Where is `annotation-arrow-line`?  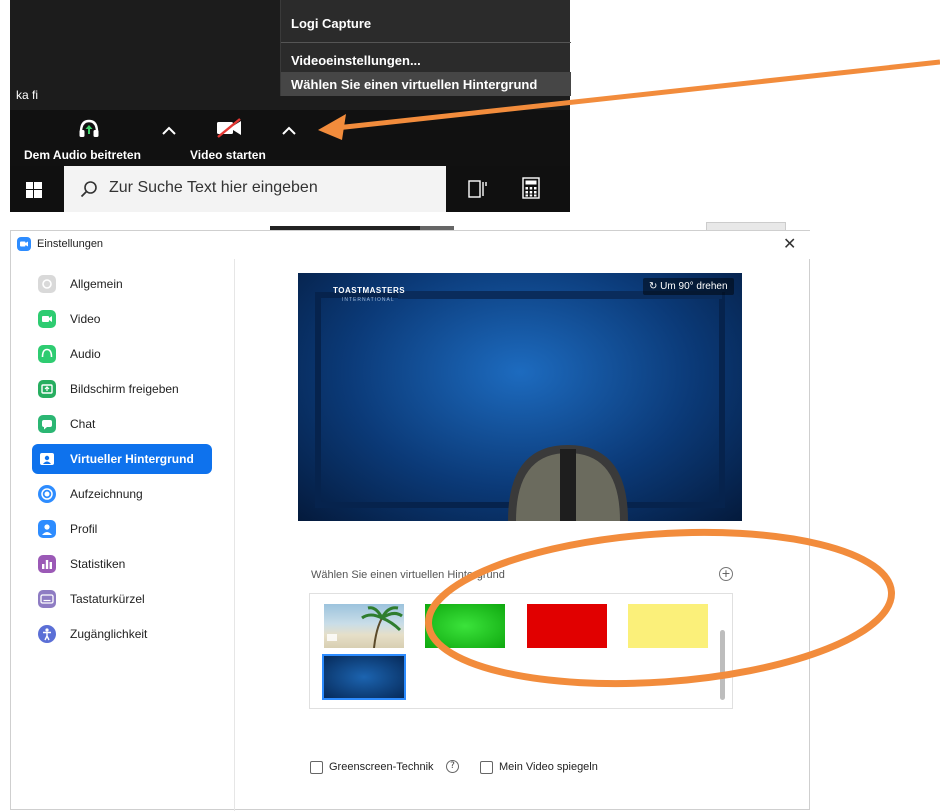
annotation-arrow-line is located at coordinates (637, 95).